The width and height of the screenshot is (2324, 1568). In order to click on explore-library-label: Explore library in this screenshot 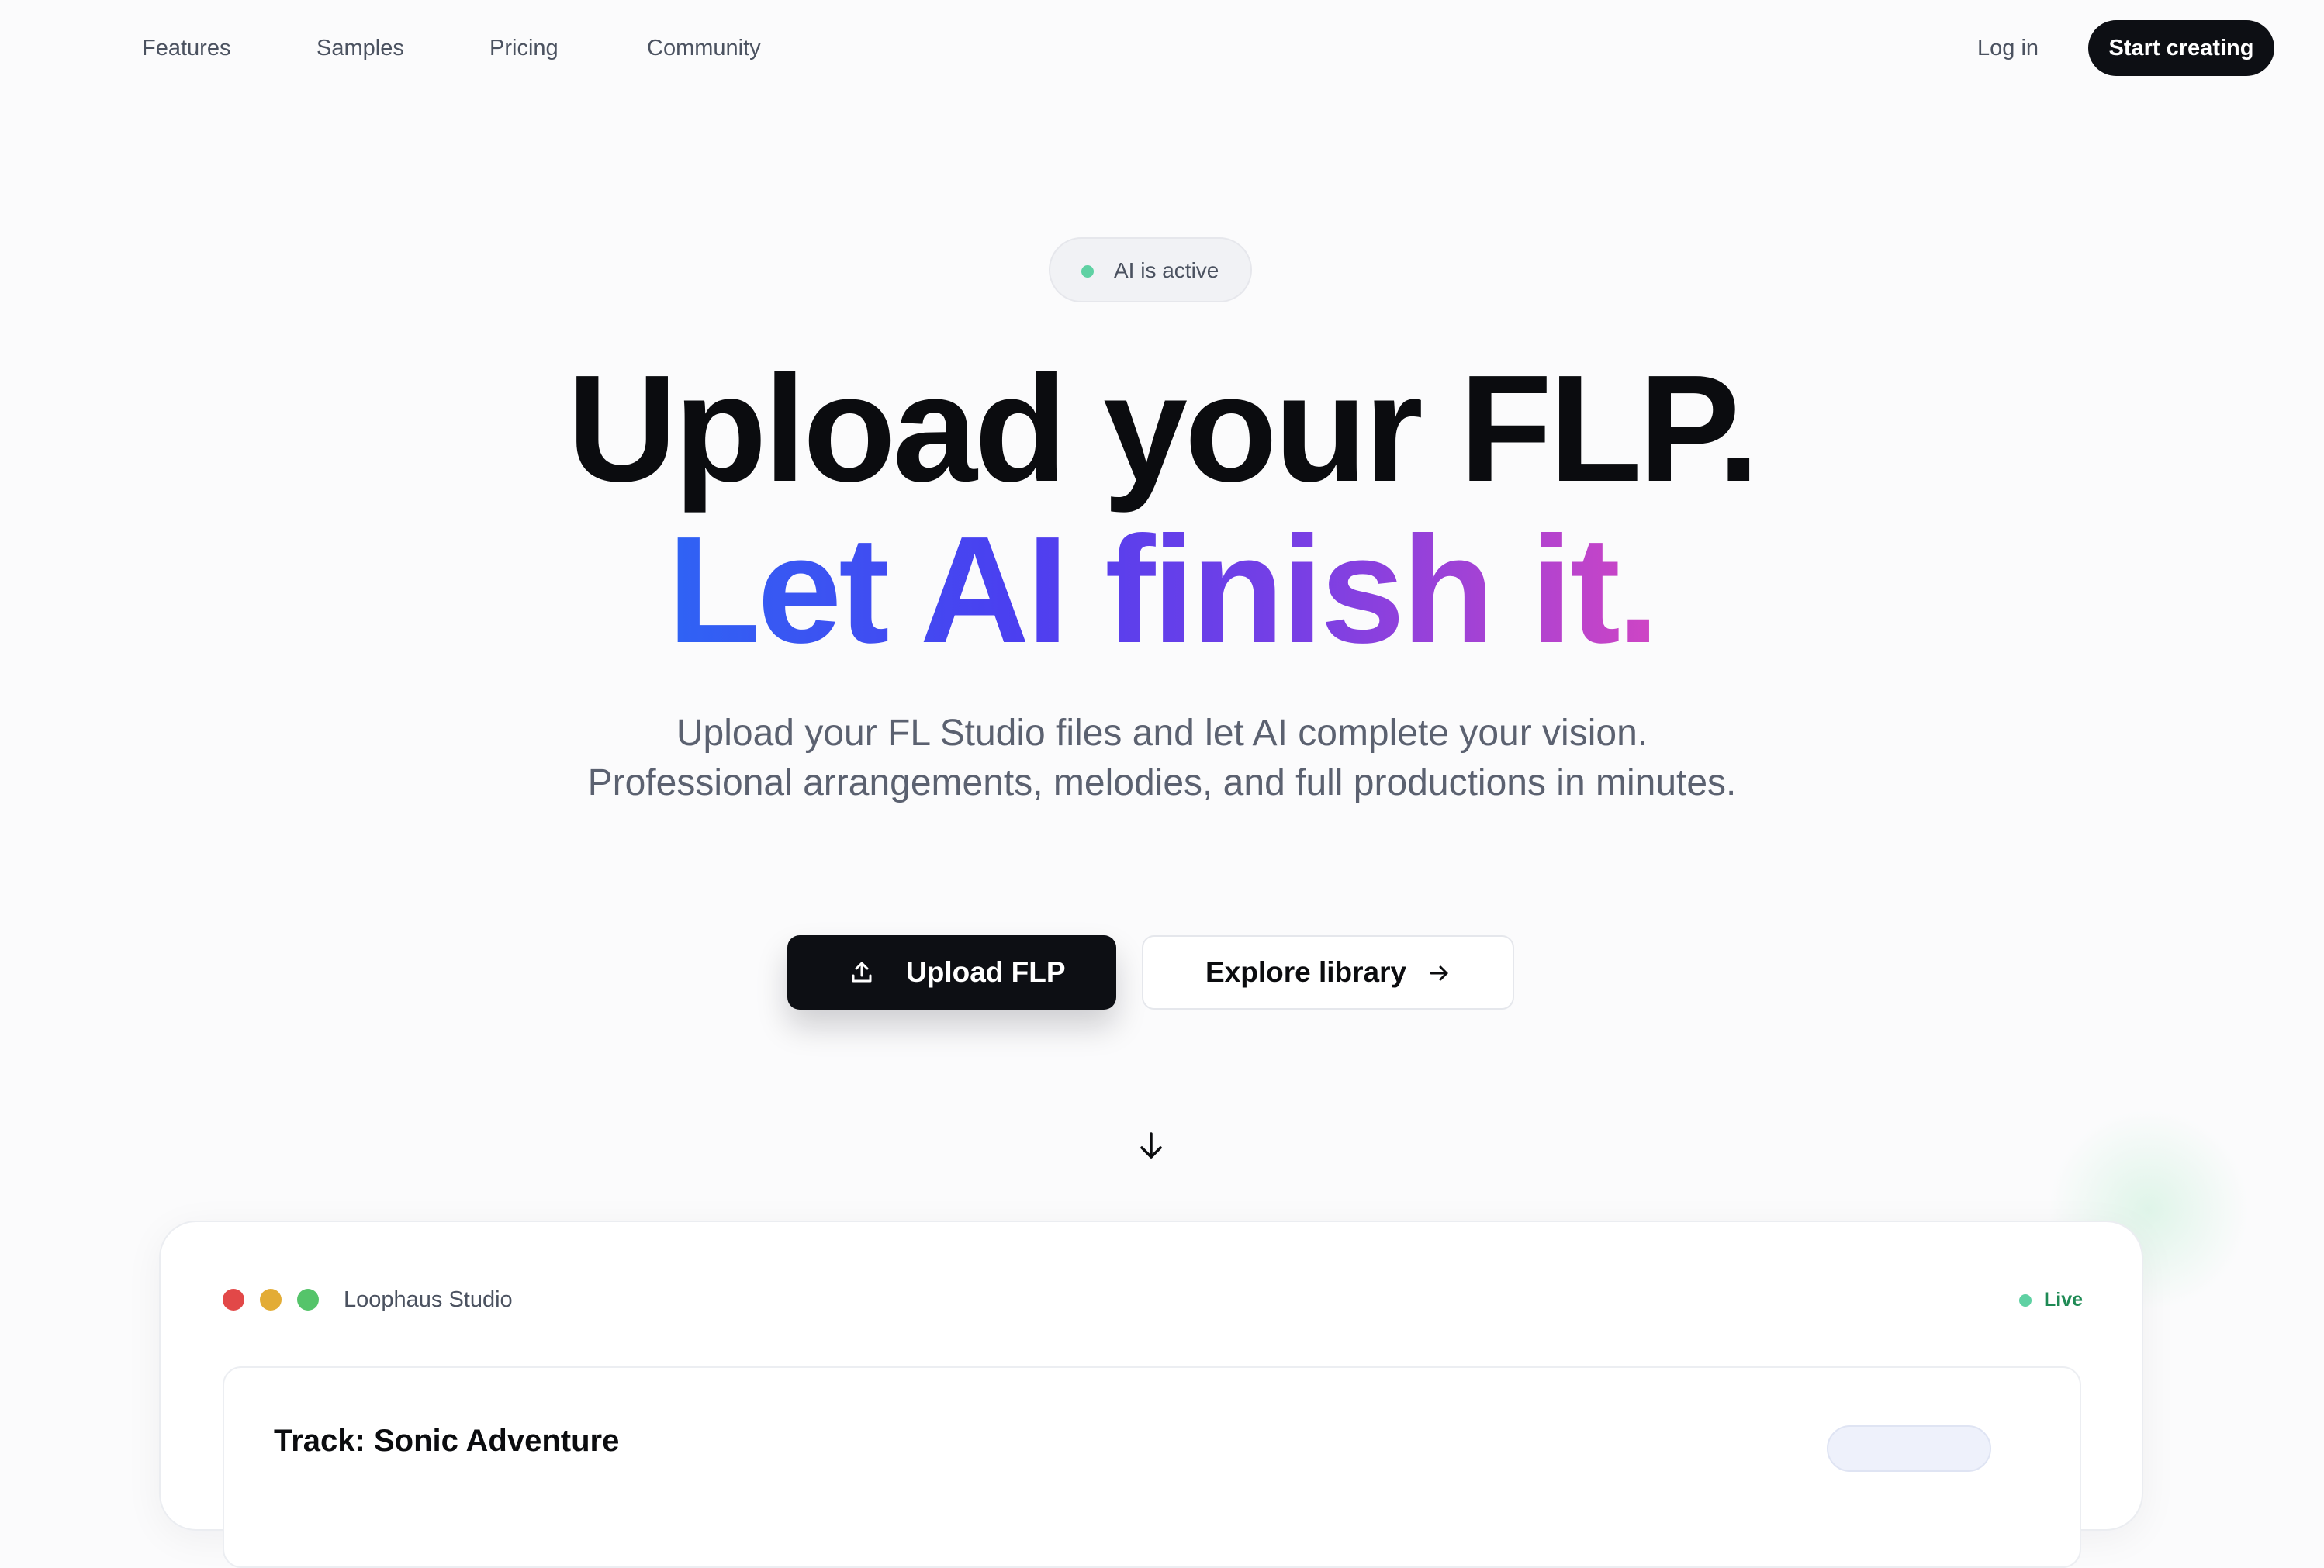, I will do `click(1306, 972)`.